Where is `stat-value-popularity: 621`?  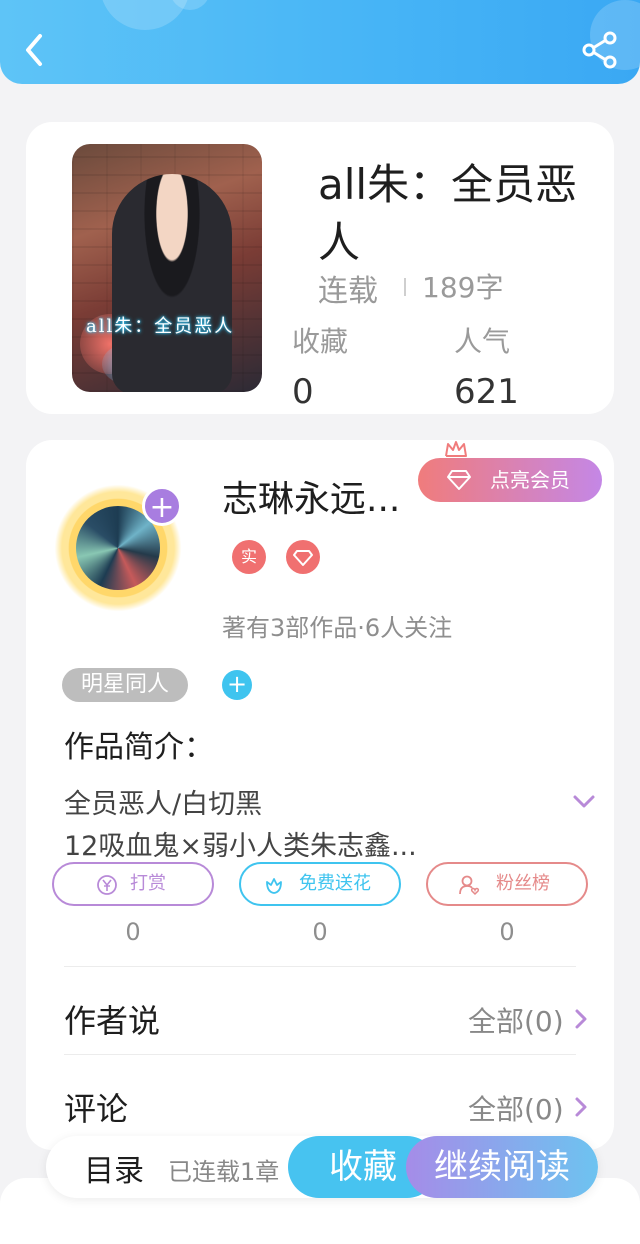
stat-value-popularity: 621 is located at coordinates (486, 392).